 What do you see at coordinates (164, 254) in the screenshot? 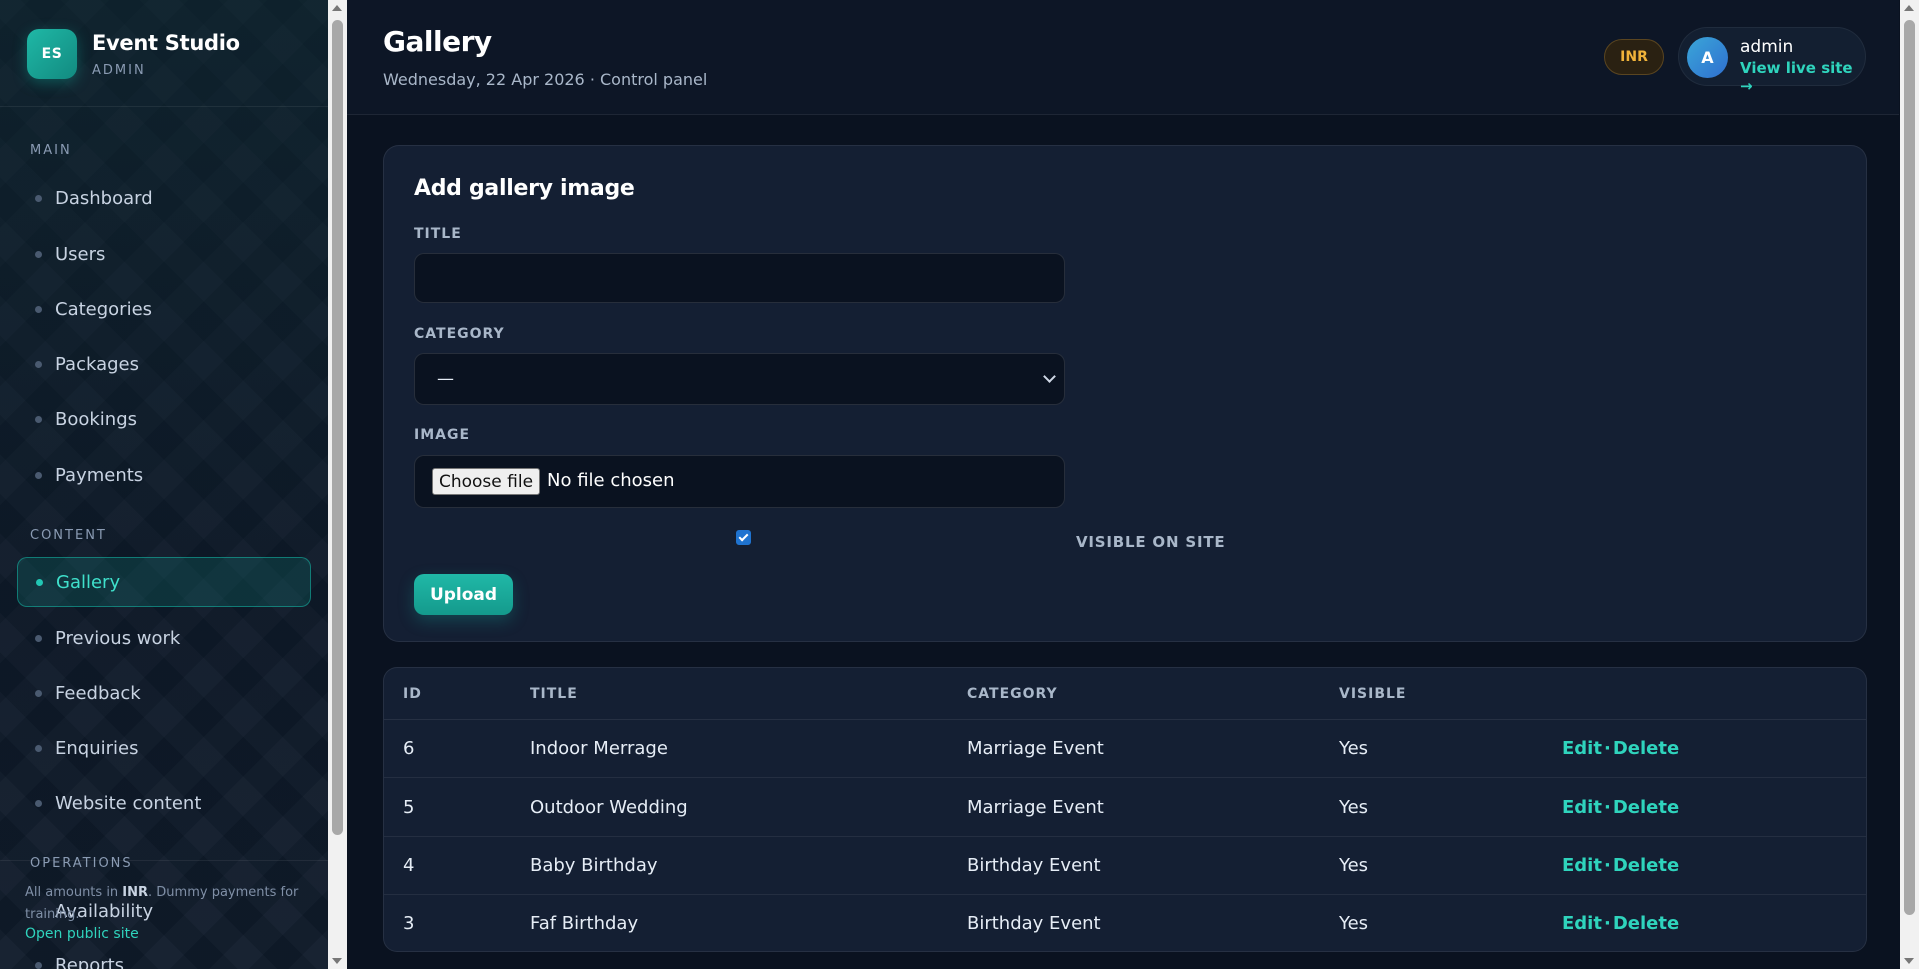
I see `sidebar-item-users: Users` at bounding box center [164, 254].